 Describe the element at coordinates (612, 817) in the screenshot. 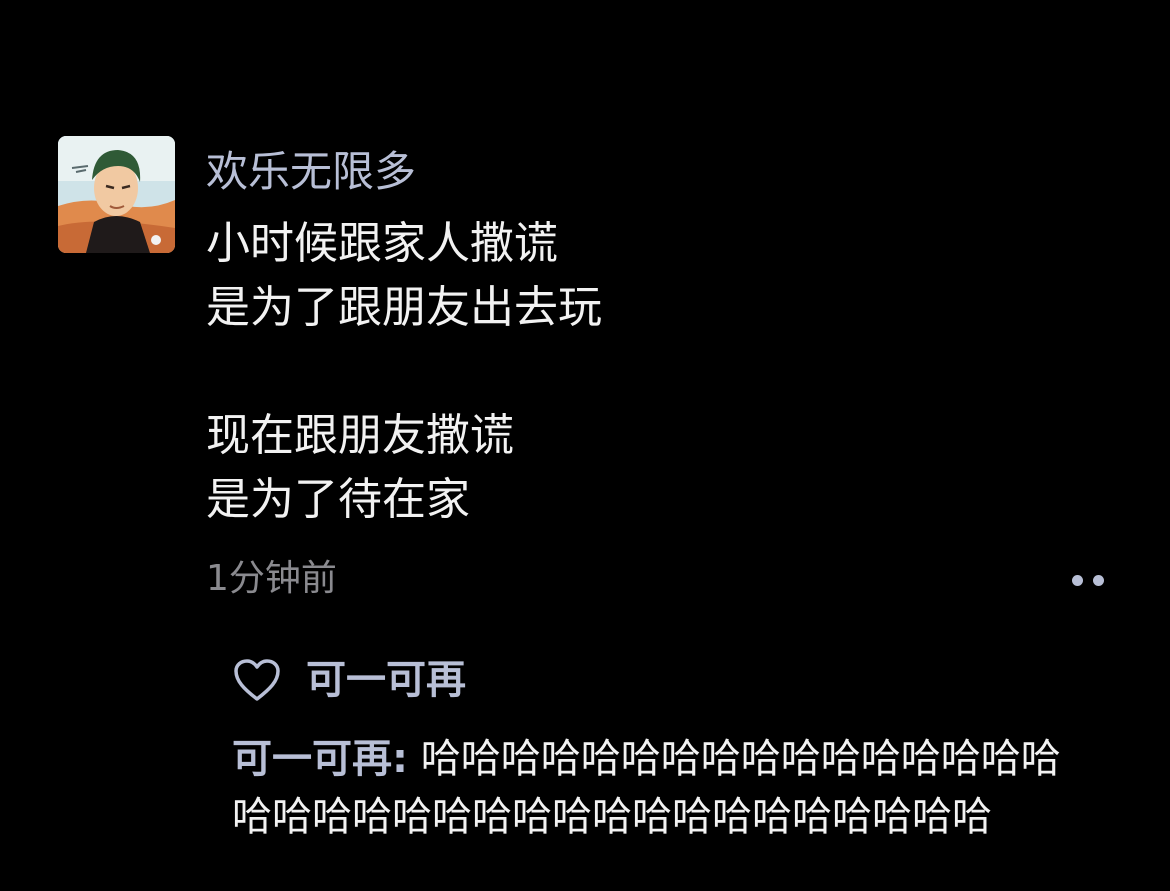

I see `comment-text: 哈哈哈哈哈哈哈哈哈哈哈哈哈哈哈哈哈哈哈` at that location.